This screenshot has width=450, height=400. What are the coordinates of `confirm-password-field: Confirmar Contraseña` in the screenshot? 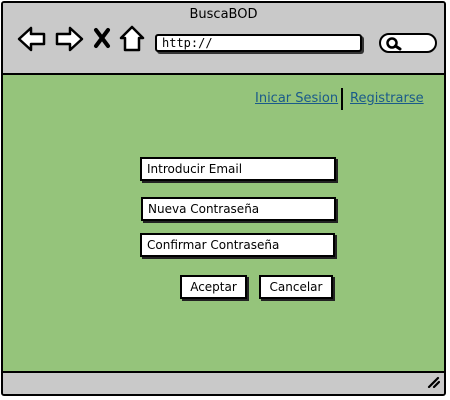 It's located at (237, 245).